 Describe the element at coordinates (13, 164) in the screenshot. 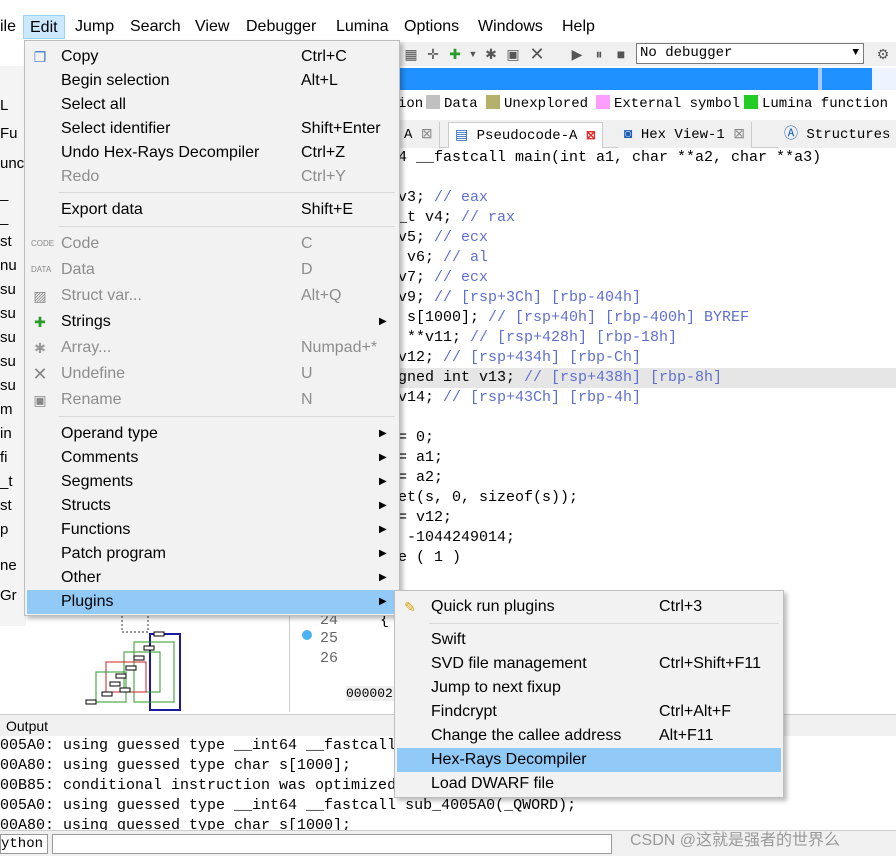

I see `left-panel-item: unc` at that location.